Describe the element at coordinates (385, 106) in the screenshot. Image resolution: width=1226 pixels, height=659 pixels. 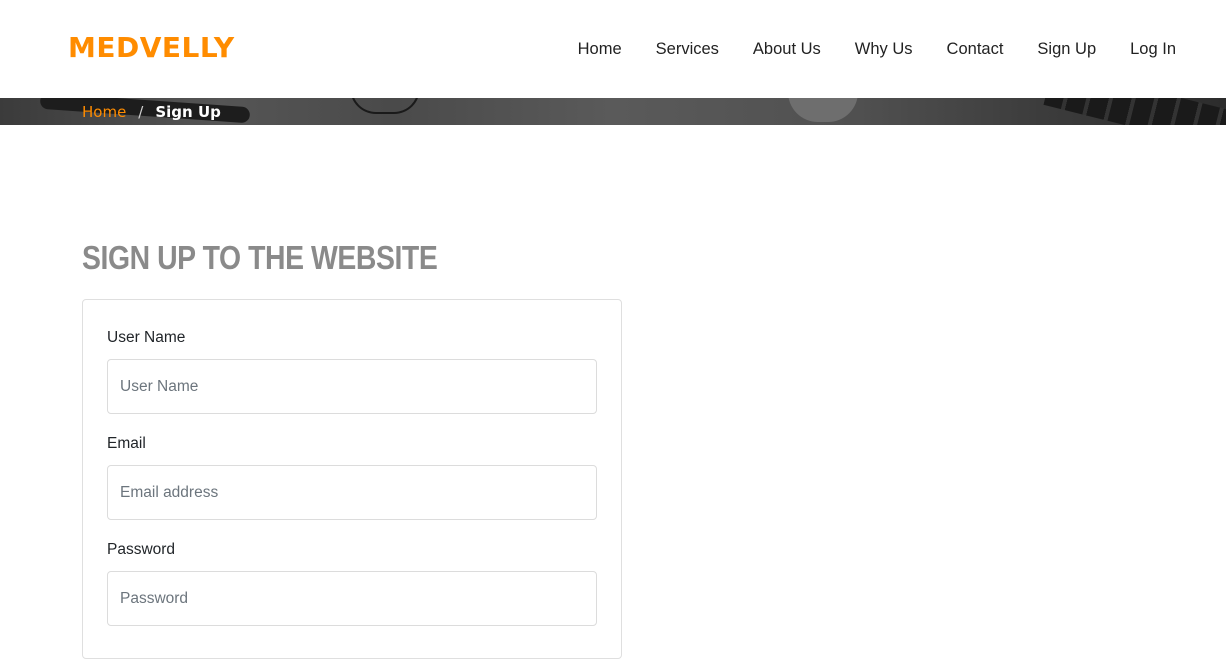
I see `banner-glasses-image` at that location.